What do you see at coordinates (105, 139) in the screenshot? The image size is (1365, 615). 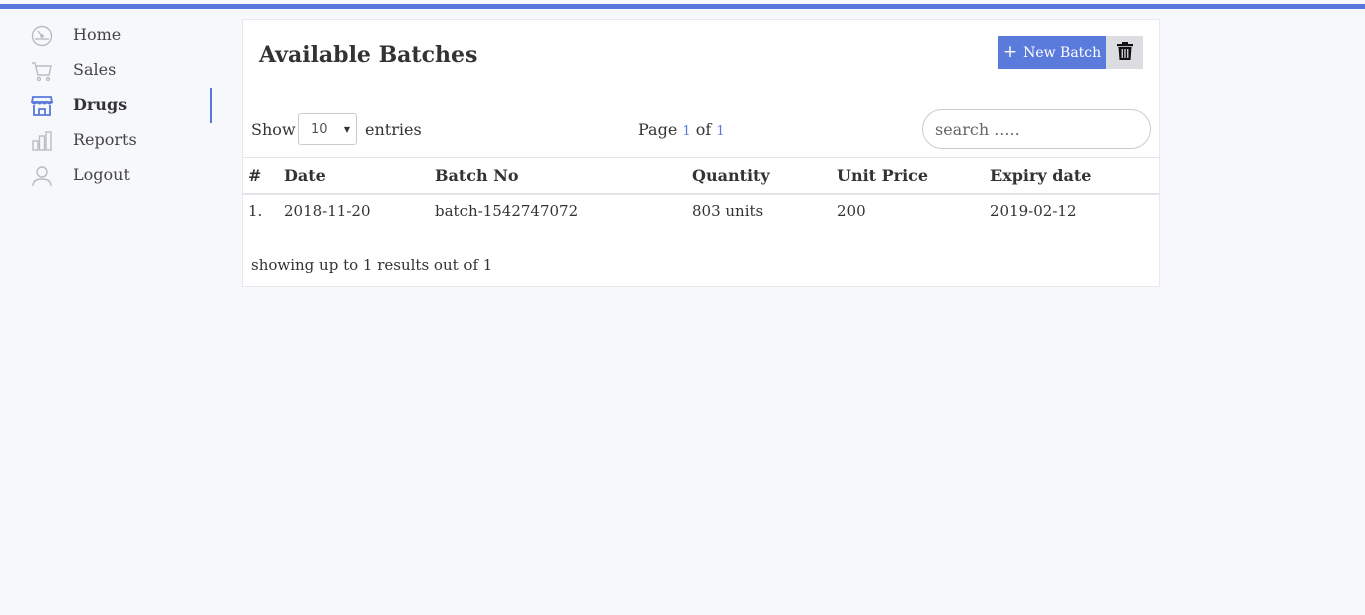 I see `sidebar-item-label: Reports` at bounding box center [105, 139].